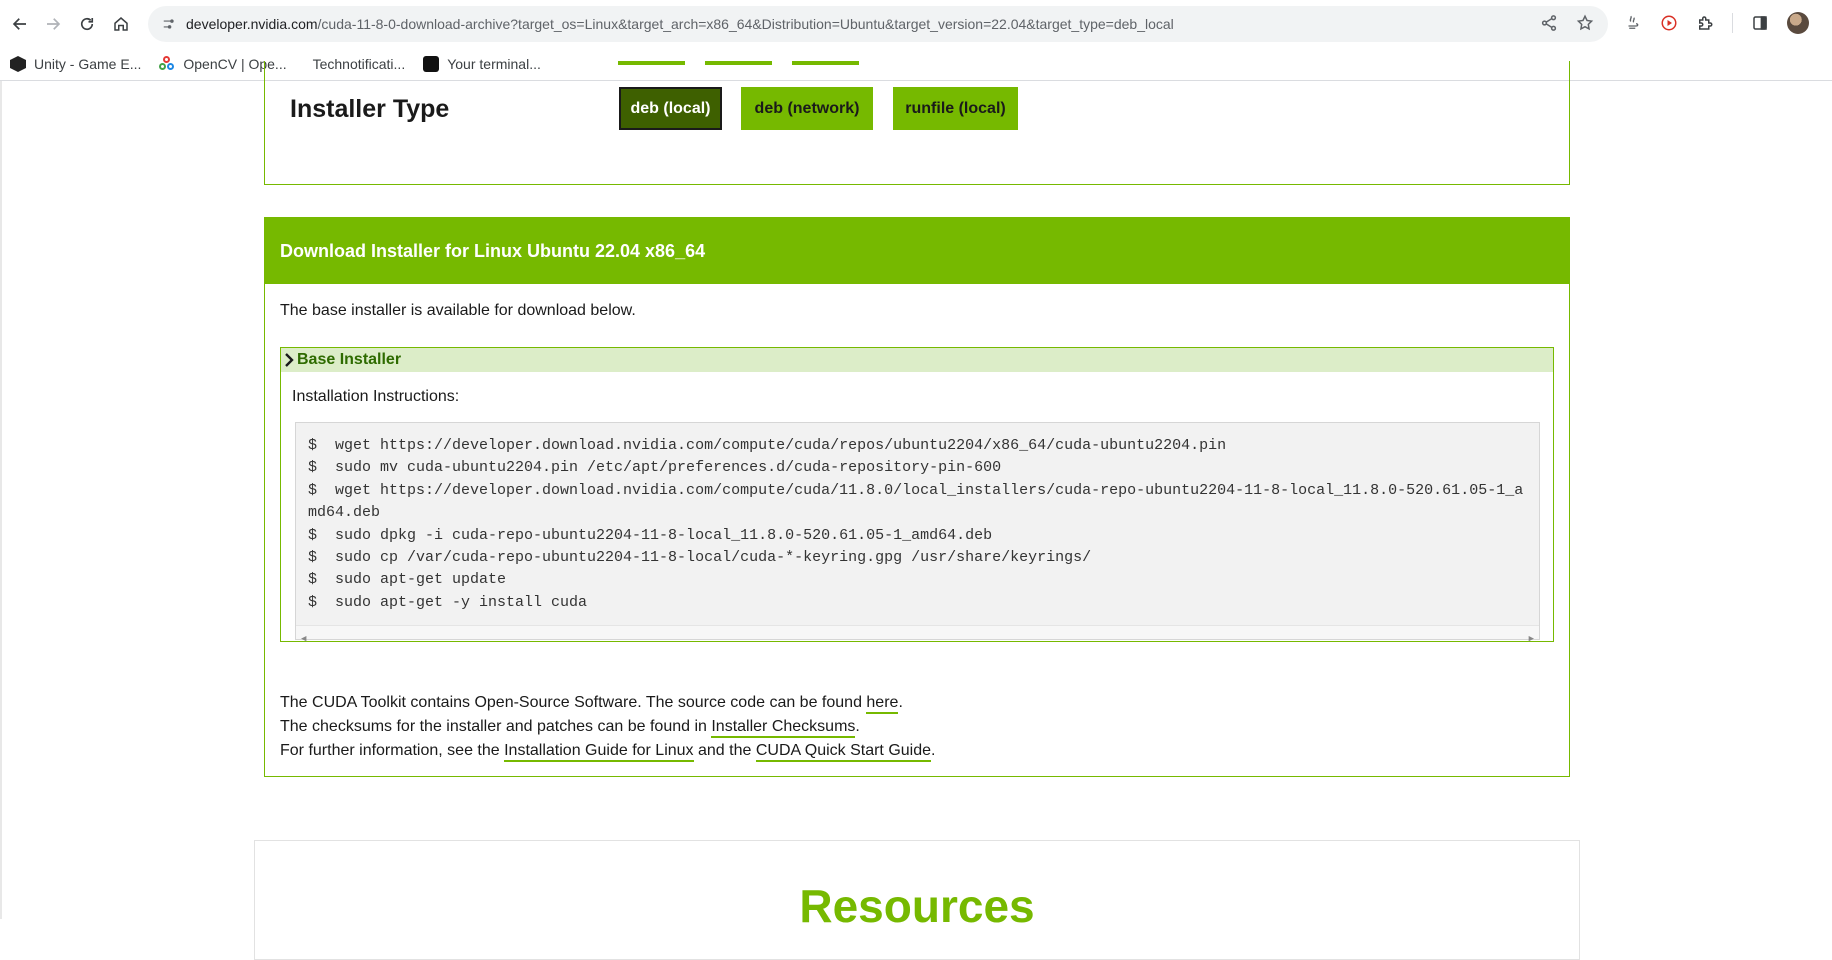 The width and height of the screenshot is (1832, 960). Describe the element at coordinates (167, 64) in the screenshot. I see `opencv-icon` at that location.